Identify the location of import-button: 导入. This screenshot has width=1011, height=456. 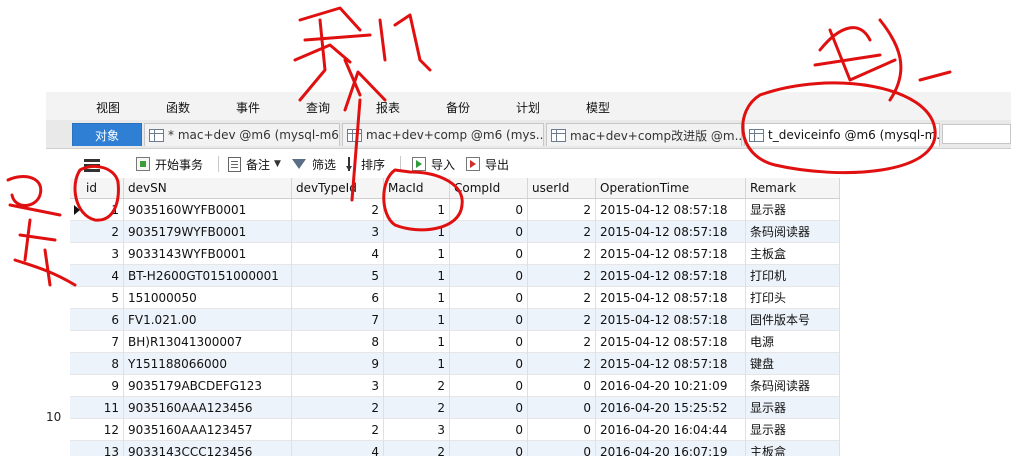
(433, 164).